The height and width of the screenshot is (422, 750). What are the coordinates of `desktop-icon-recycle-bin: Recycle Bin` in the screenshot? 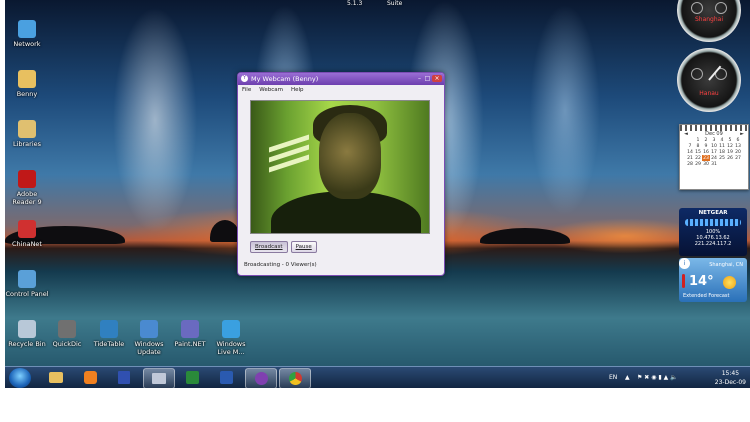 It's located at (27, 334).